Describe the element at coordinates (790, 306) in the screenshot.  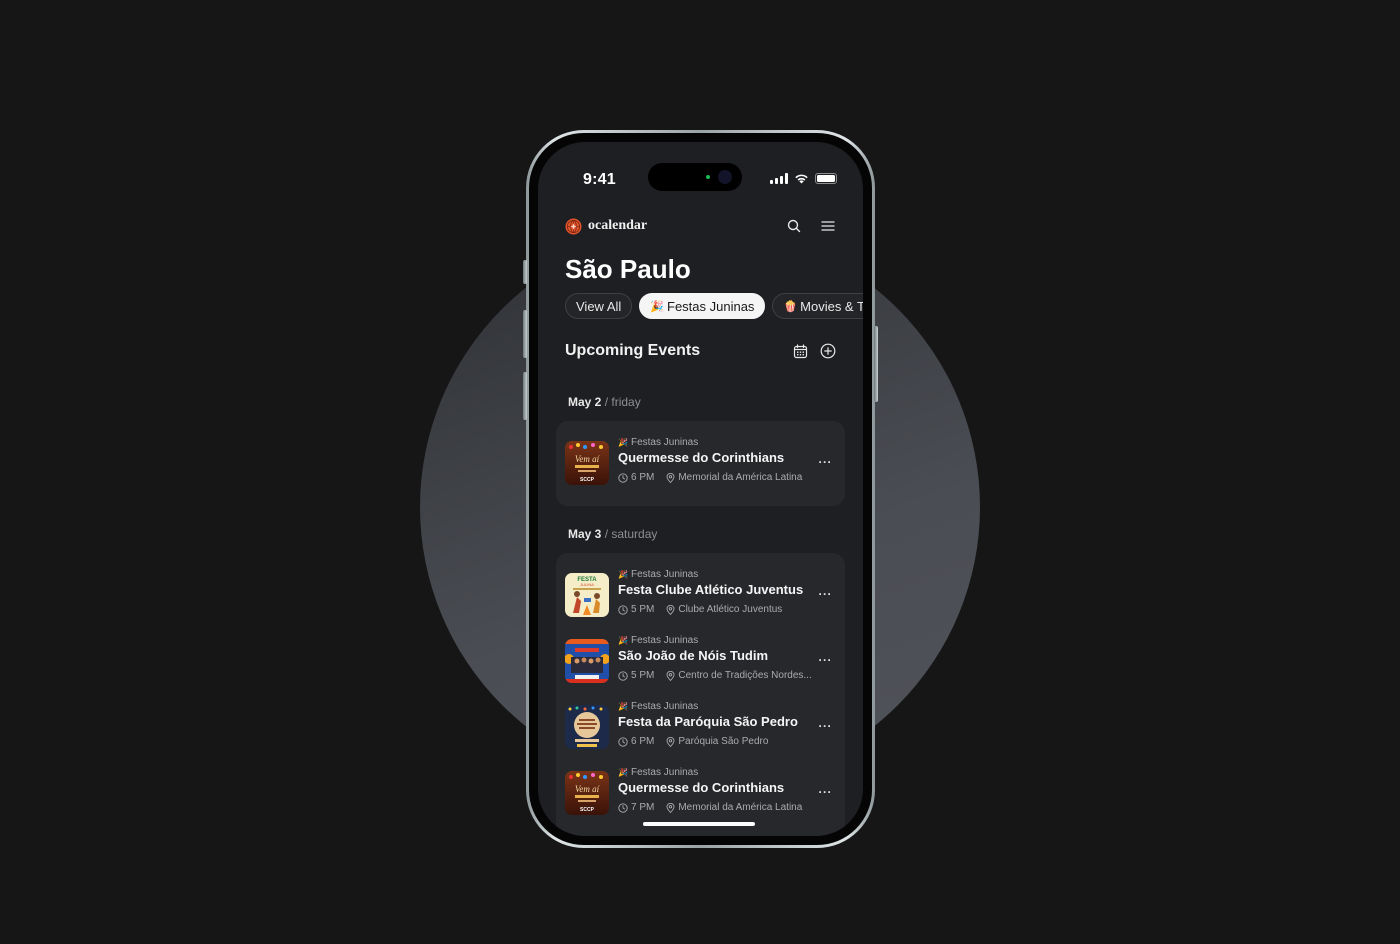
I see `popcorn-icon: 🍿` at that location.